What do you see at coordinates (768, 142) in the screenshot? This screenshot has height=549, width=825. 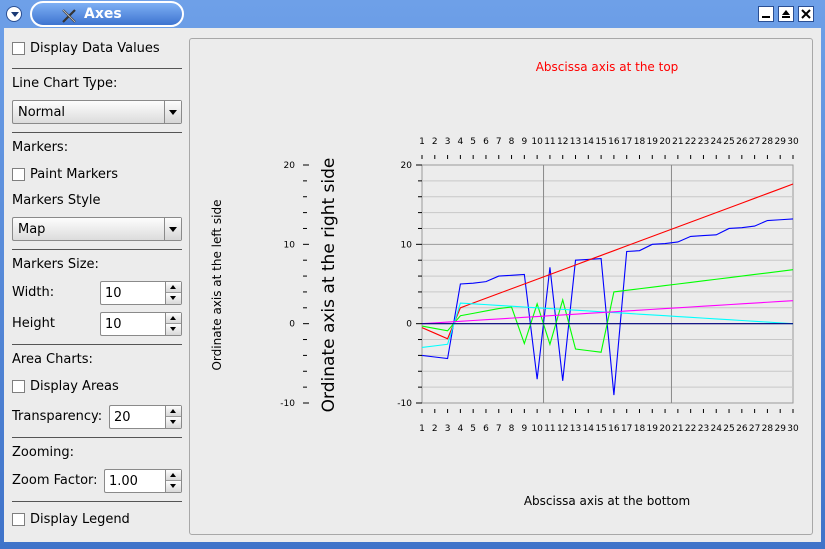 I see `x-tick-label-top: 28` at bounding box center [768, 142].